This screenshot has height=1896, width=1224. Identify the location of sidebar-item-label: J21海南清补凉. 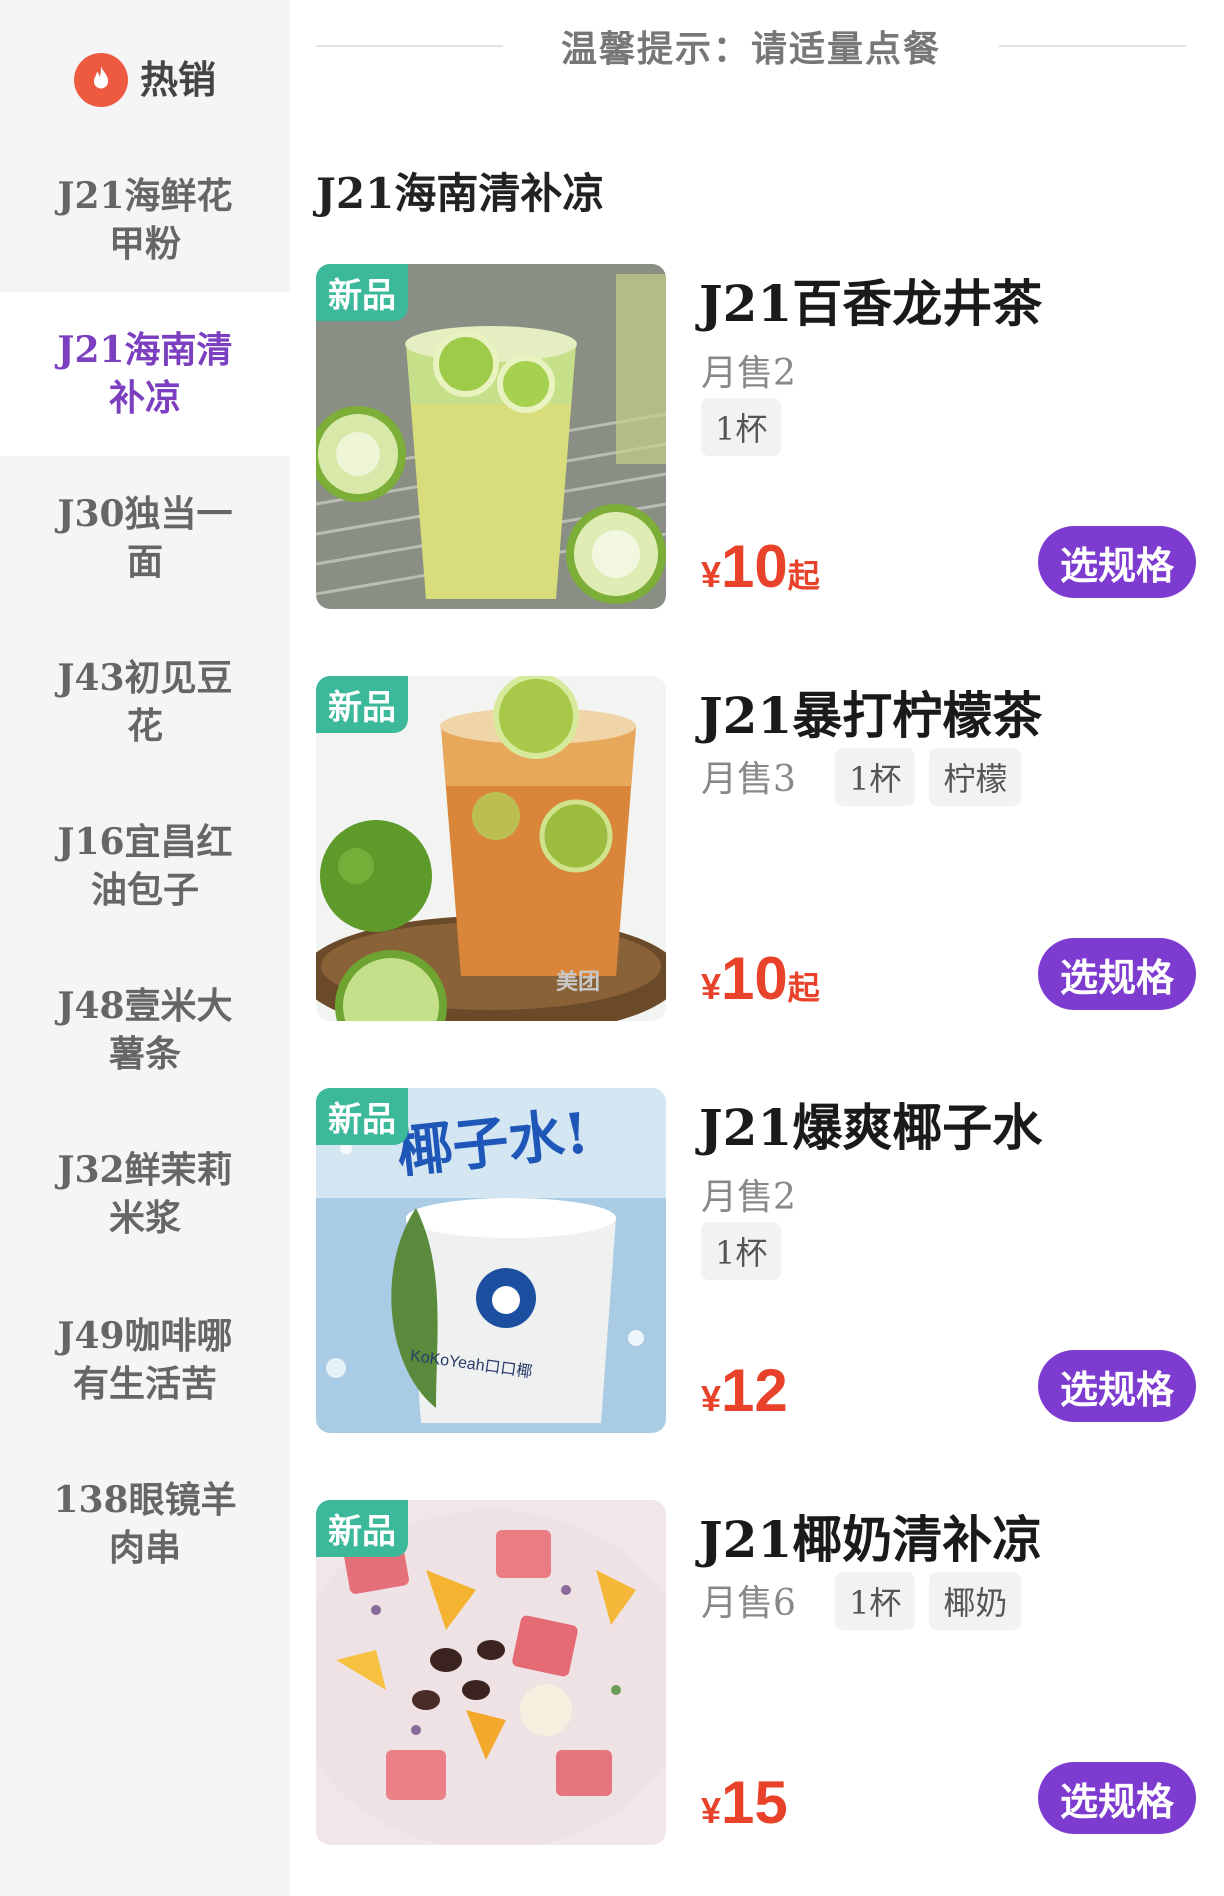
(145, 374).